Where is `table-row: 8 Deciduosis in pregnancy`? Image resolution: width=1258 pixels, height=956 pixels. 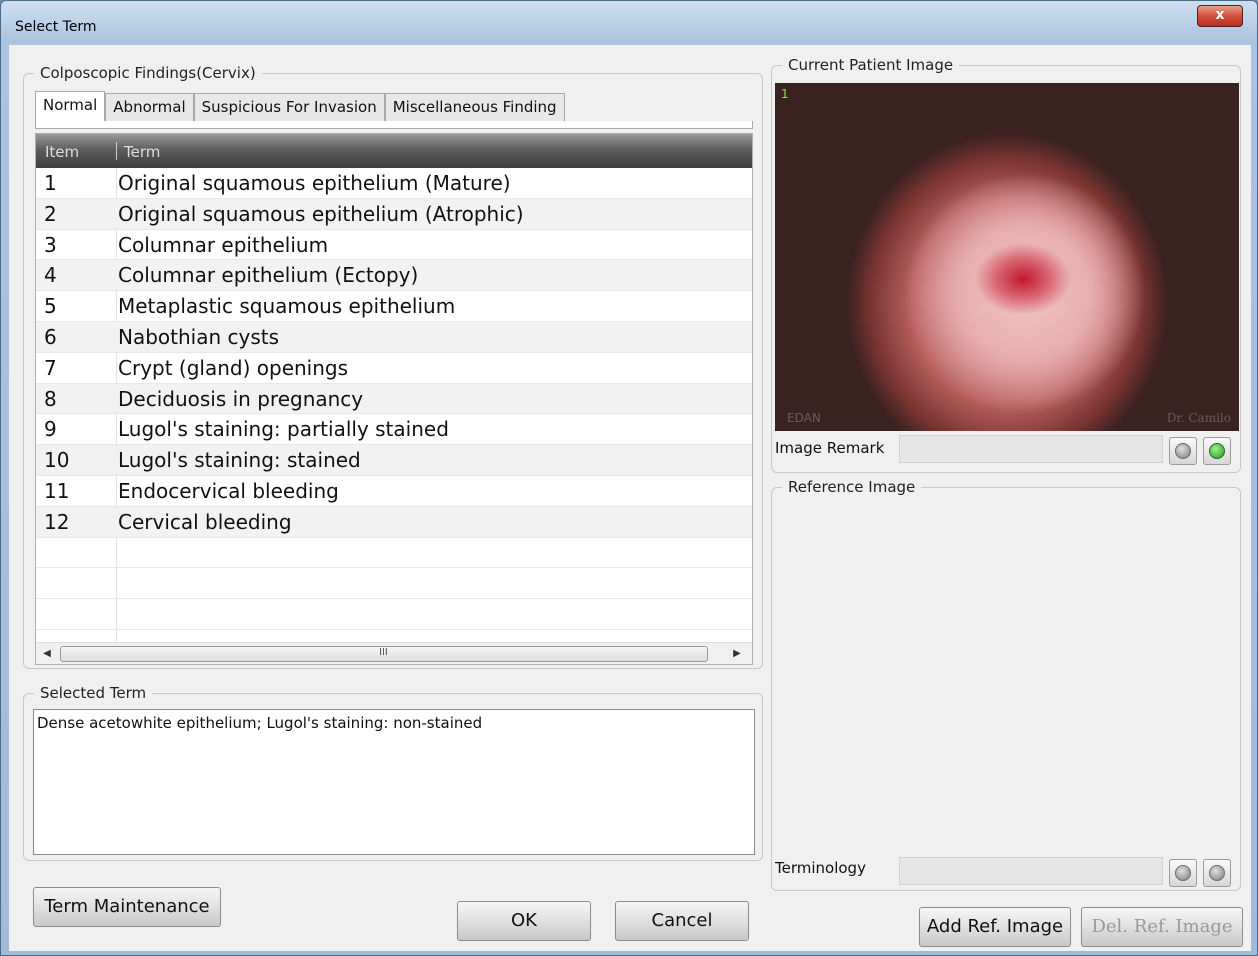
table-row: 8 Deciduosis in pregnancy is located at coordinates (394, 399).